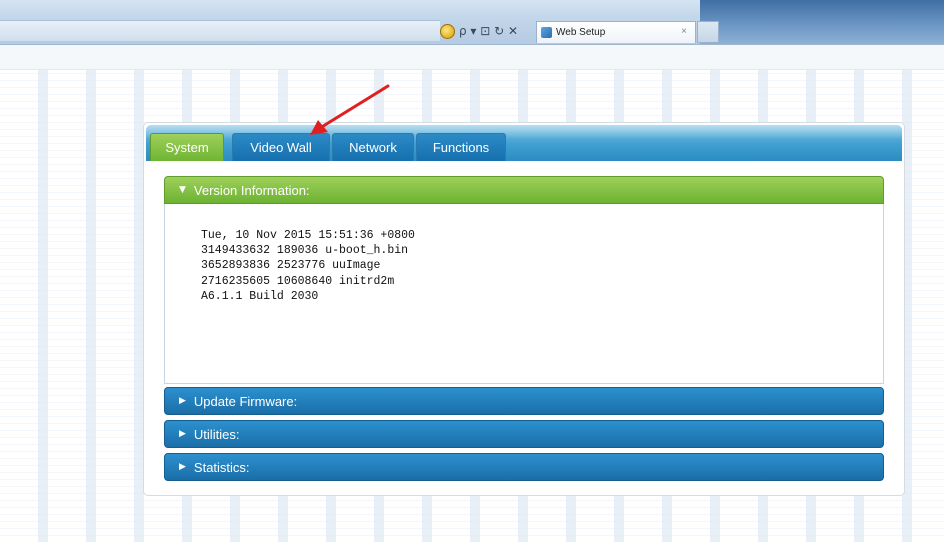 The image size is (944, 542). I want to click on version-line: A6.1.1 Build 2030, so click(260, 296).